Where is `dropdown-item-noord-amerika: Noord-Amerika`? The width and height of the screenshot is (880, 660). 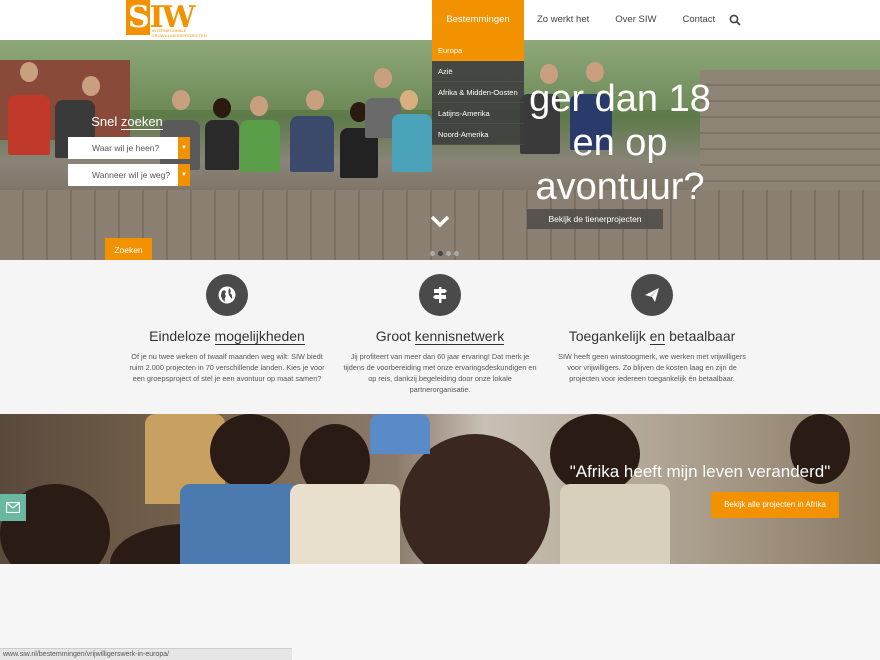 dropdown-item-noord-amerika: Noord-Amerika is located at coordinates (478, 134).